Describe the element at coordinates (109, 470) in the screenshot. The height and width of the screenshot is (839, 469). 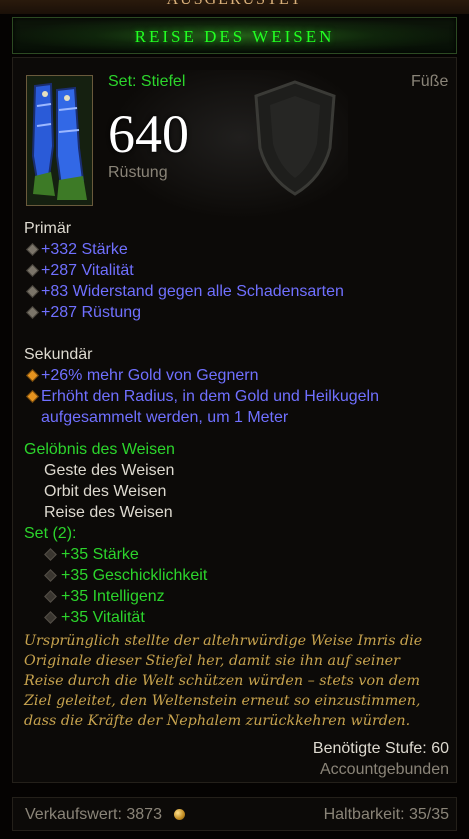
I see `set-piece: Geste des Weisen` at that location.